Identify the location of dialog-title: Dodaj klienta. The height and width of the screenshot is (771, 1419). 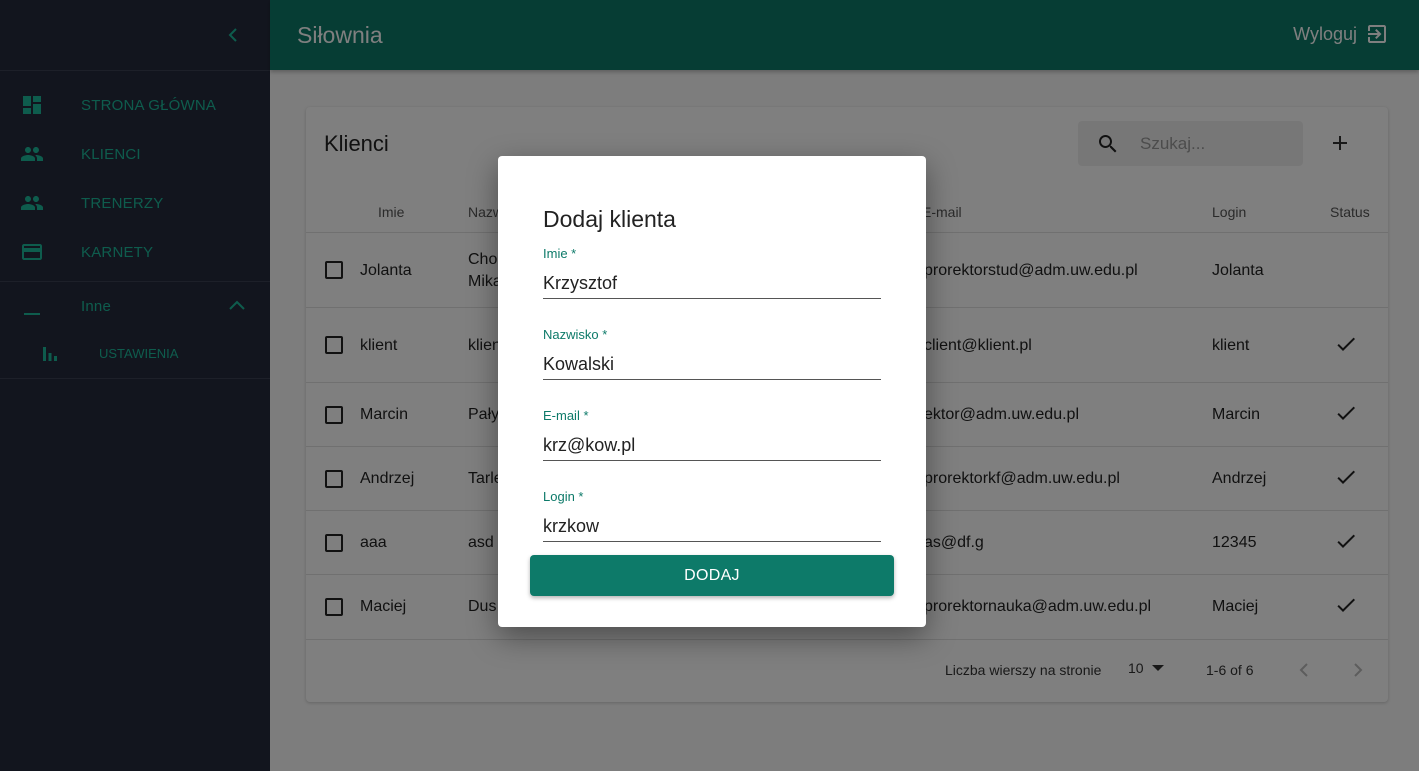
(609, 219).